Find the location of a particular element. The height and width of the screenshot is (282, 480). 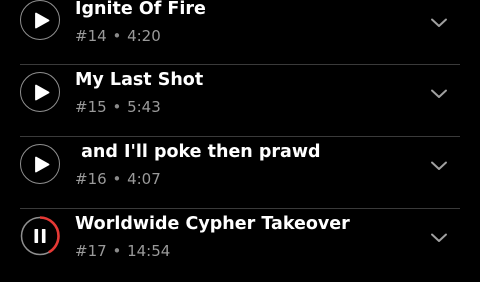

track-duration: 4:07 is located at coordinates (144, 179).